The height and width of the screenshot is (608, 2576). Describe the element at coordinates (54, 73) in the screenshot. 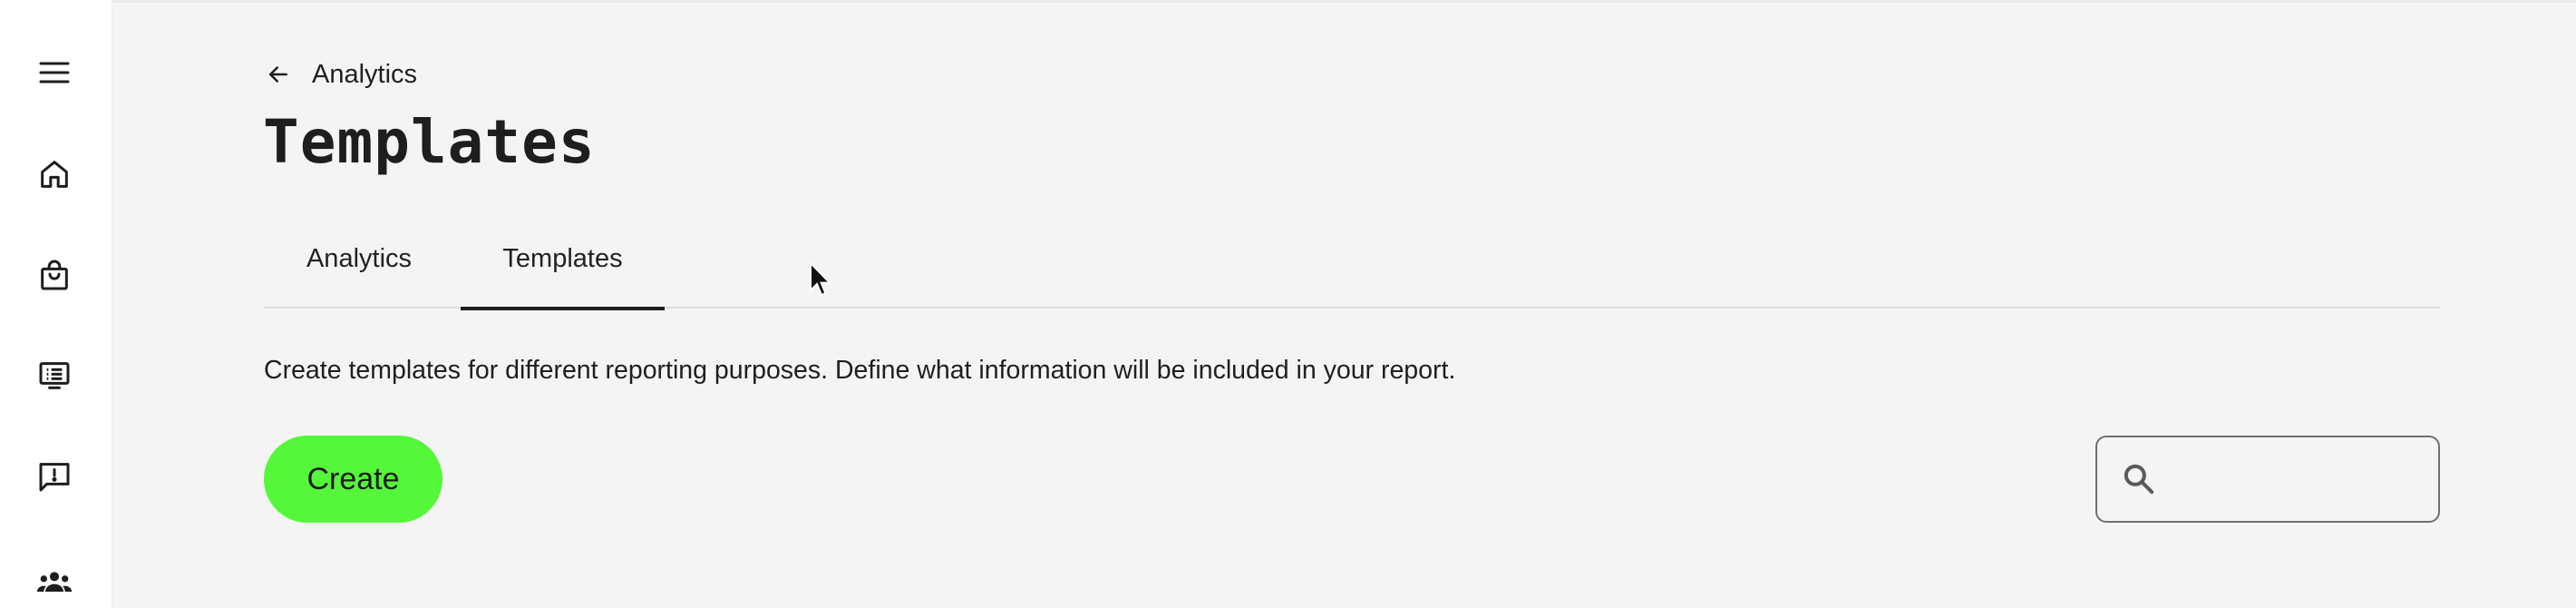

I see `menu-icon` at that location.